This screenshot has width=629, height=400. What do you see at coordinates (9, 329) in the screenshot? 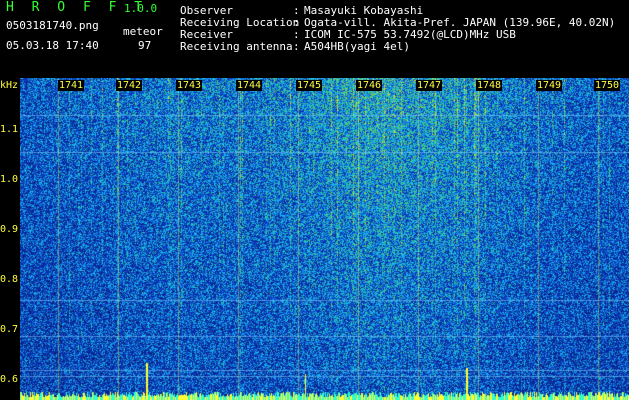
I see `ytick-label: 0.7` at bounding box center [9, 329].